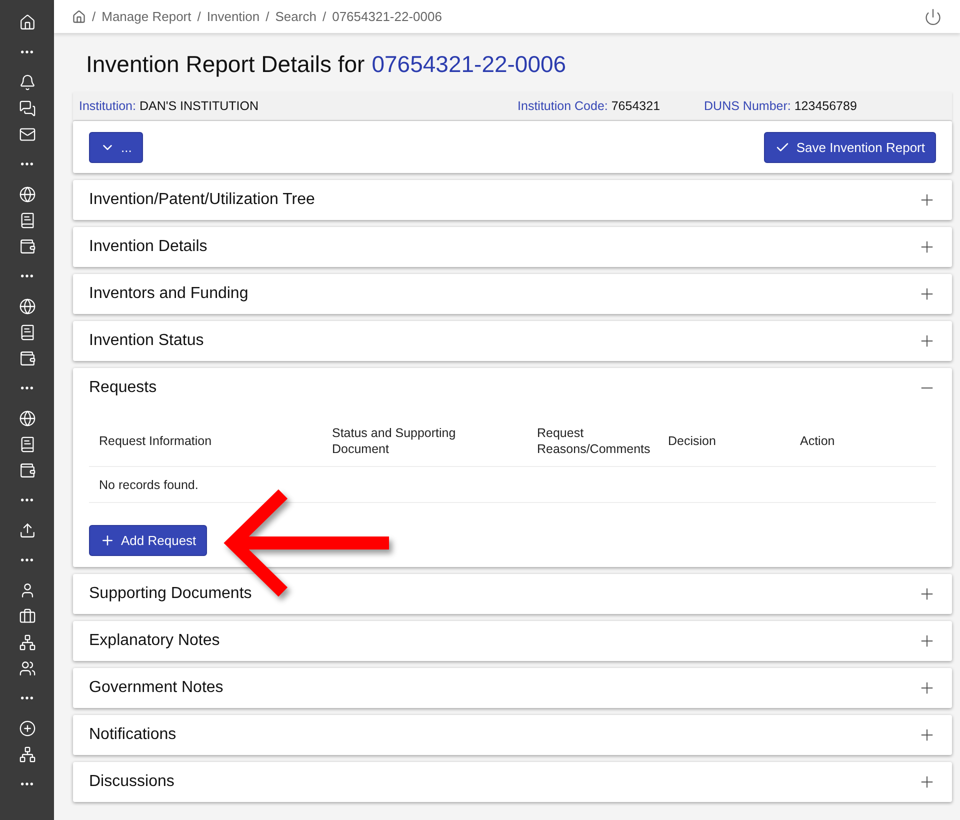  What do you see at coordinates (154, 641) in the screenshot?
I see `section-title: Explanatory Notes` at bounding box center [154, 641].